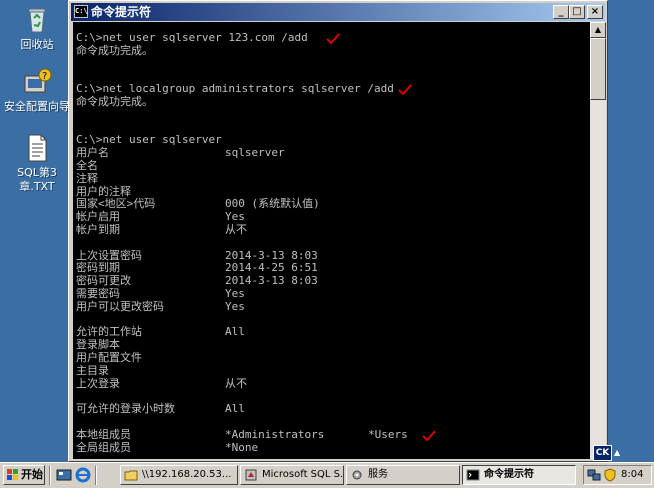 Image resolution: width=654 pixels, height=488 pixels. Describe the element at coordinates (561, 12) in the screenshot. I see `minimize-button: _` at that location.